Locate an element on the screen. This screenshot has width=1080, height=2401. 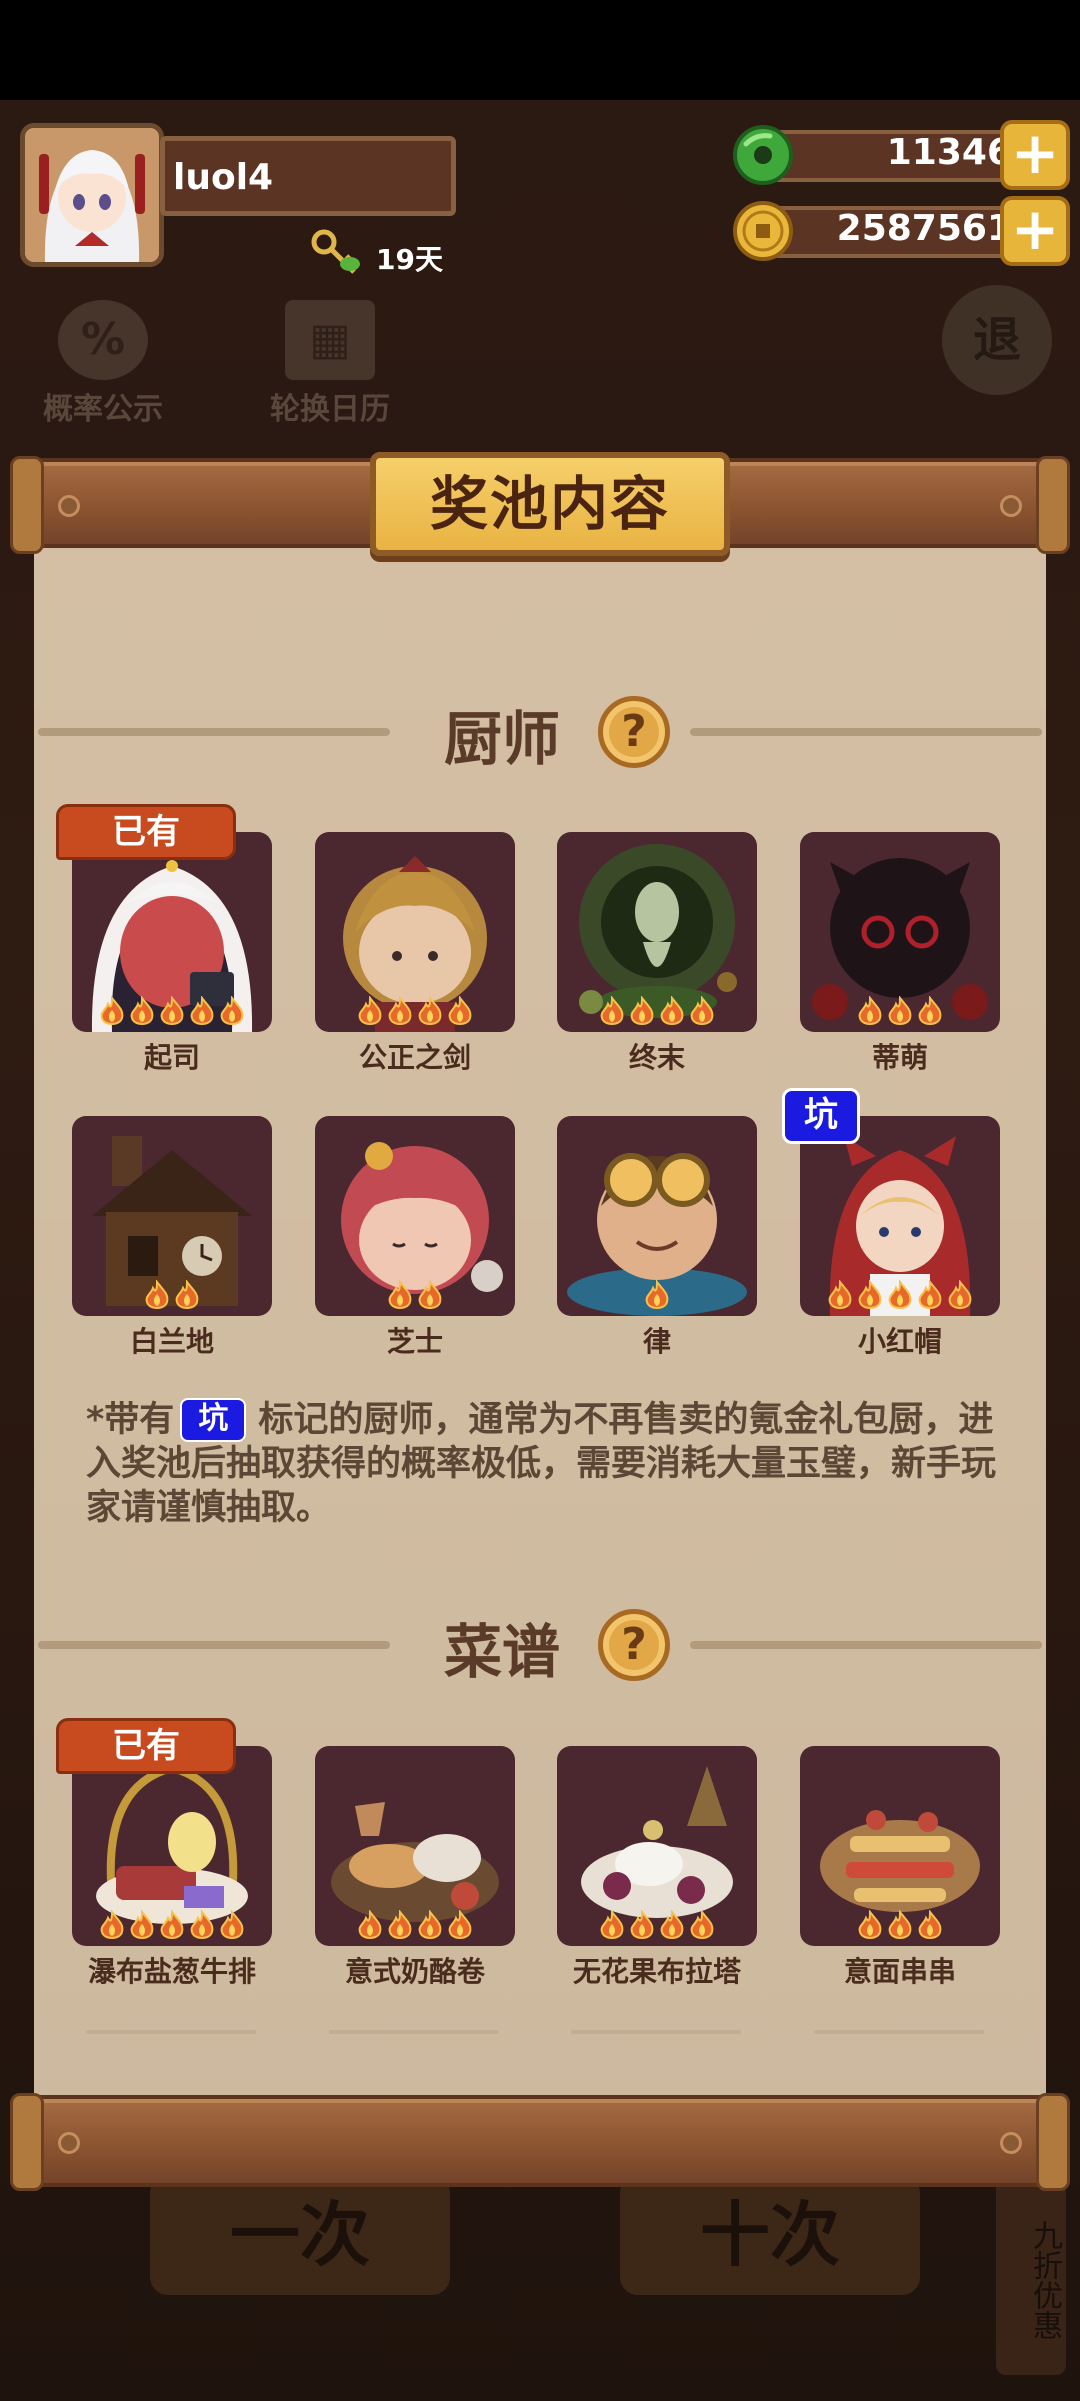
percent-icon: % is located at coordinates (103, 340).